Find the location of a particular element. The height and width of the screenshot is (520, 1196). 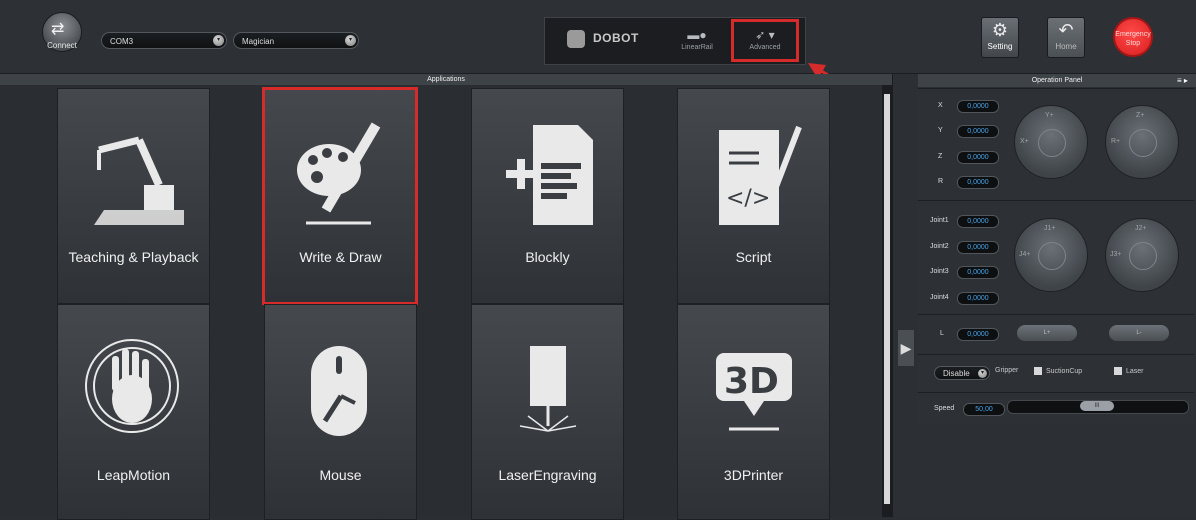

app-tile-teaching-playback: Teaching & Playback is located at coordinates (133, 196).